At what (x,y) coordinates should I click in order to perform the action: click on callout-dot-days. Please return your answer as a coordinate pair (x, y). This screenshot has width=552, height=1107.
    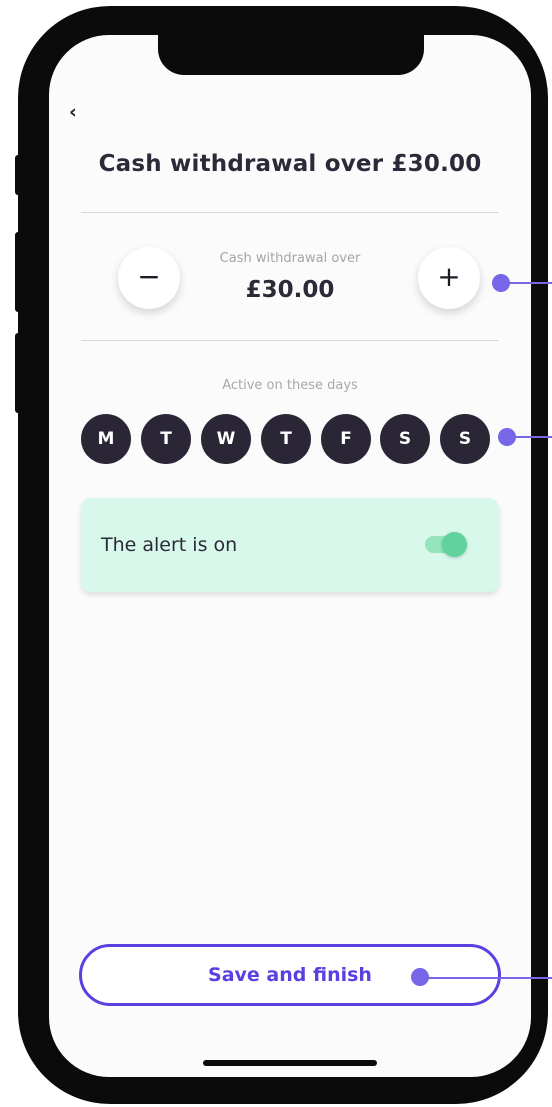
    Looking at the image, I should click on (507, 437).